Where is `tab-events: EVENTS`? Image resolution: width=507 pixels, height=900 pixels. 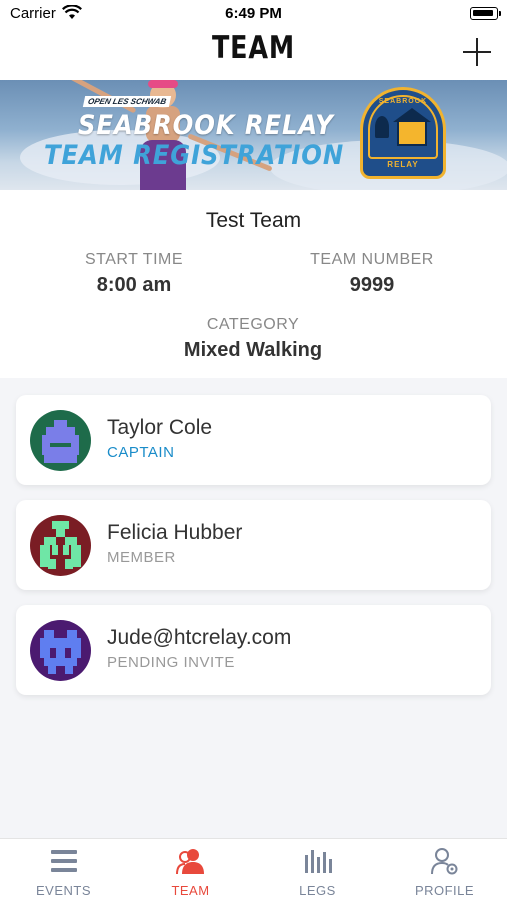
tab-events: EVENTS is located at coordinates (63, 869).